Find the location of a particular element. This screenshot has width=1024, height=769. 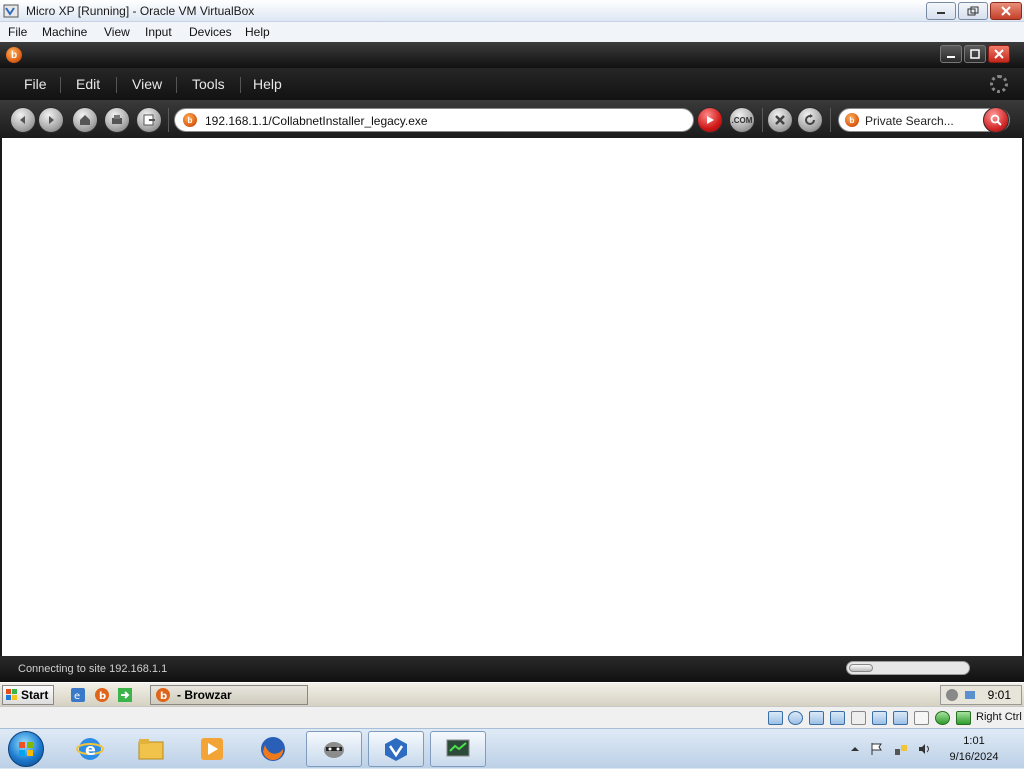

url-input is located at coordinates (445, 121).